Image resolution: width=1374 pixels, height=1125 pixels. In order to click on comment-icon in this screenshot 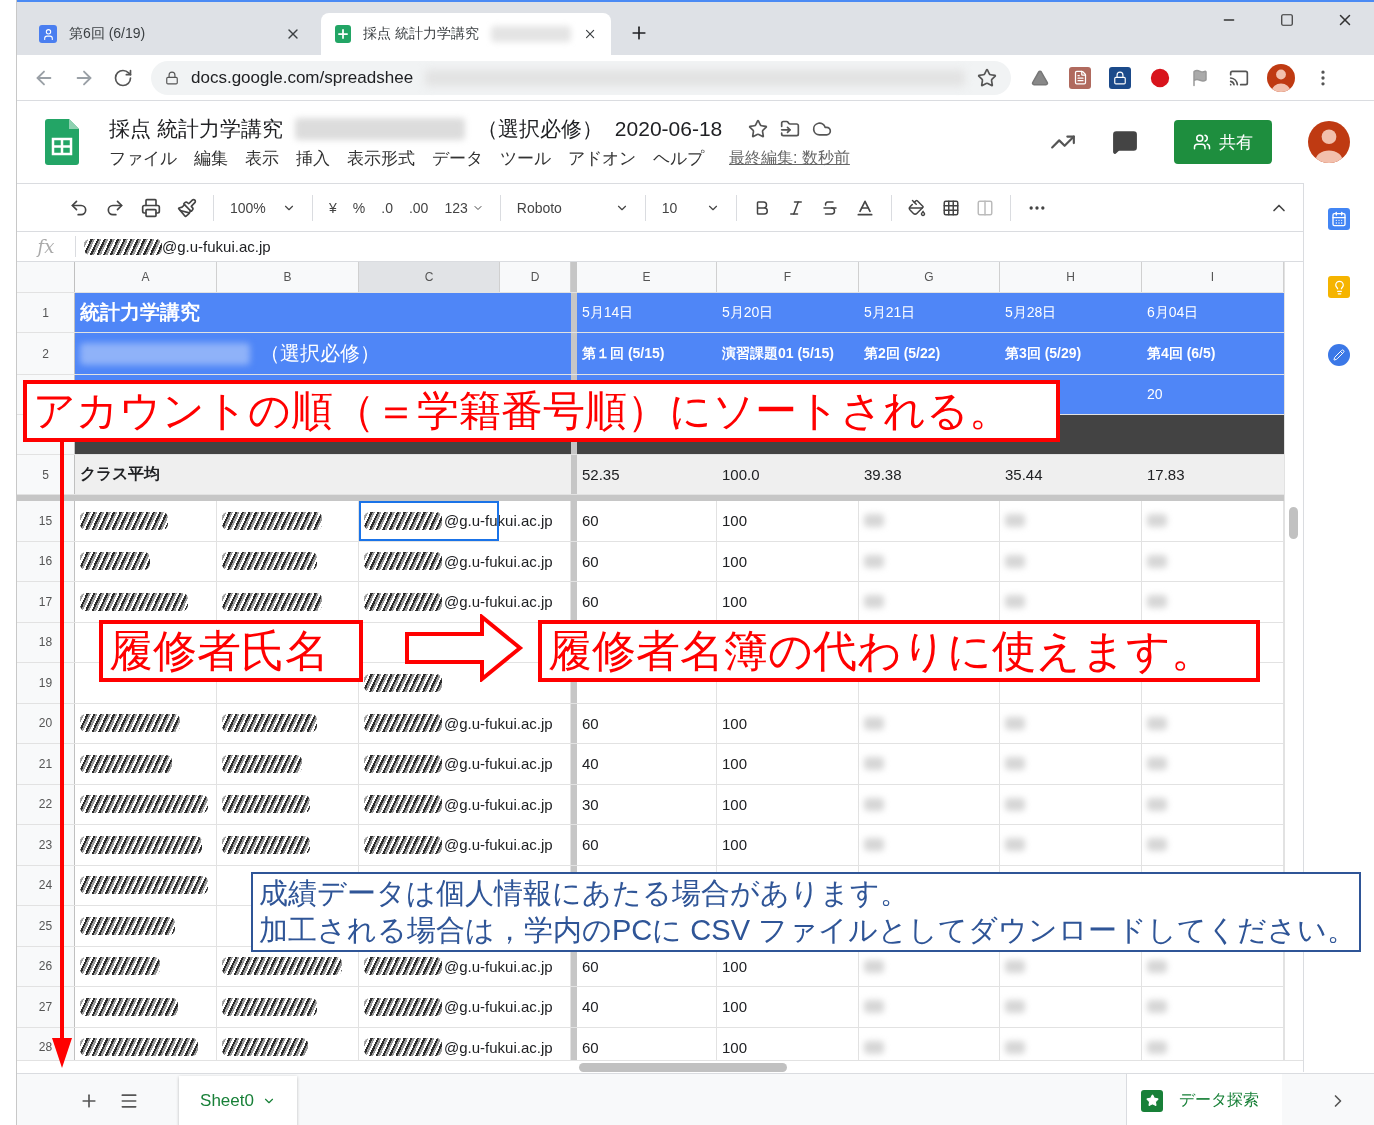, I will do `click(1125, 142)`.